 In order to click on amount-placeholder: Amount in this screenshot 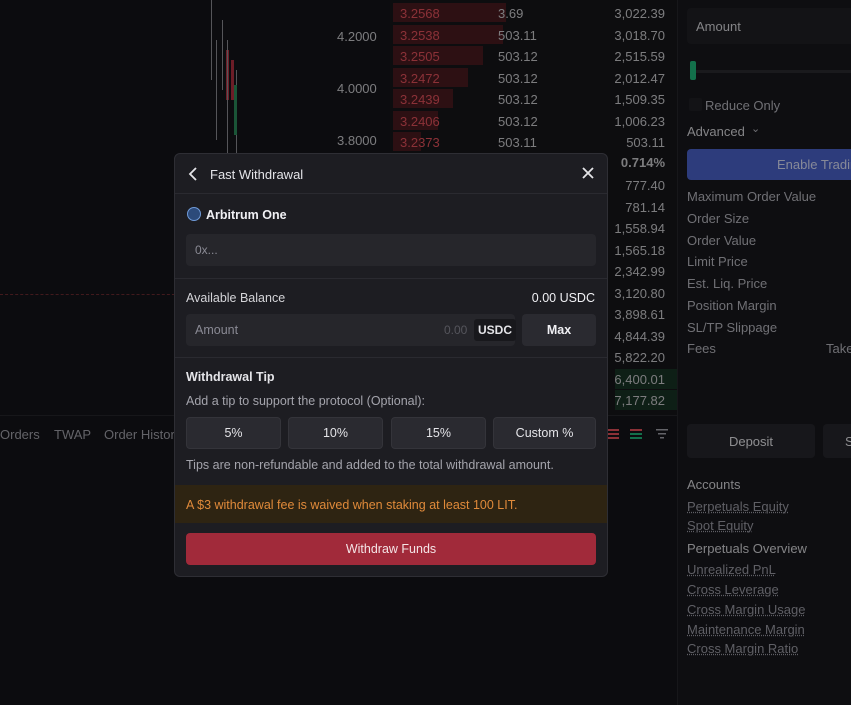, I will do `click(217, 330)`.